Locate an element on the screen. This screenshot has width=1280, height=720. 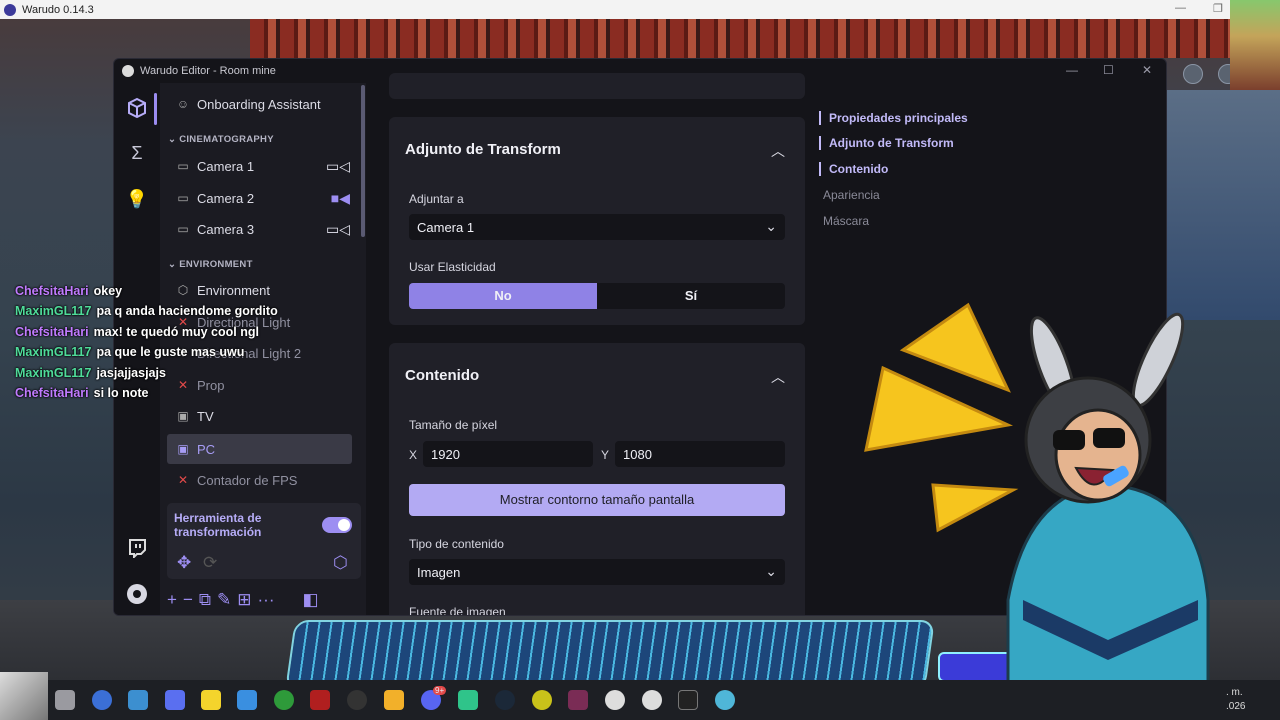
cube-icon is located at coordinates (137, 108).